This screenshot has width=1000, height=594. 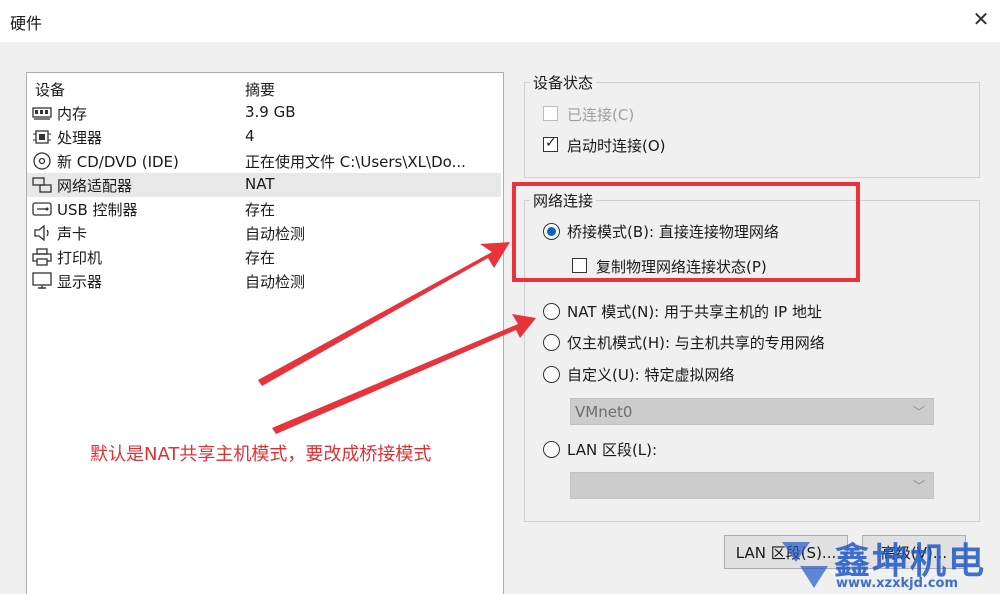 I want to click on device-summary: 4, so click(x=250, y=136).